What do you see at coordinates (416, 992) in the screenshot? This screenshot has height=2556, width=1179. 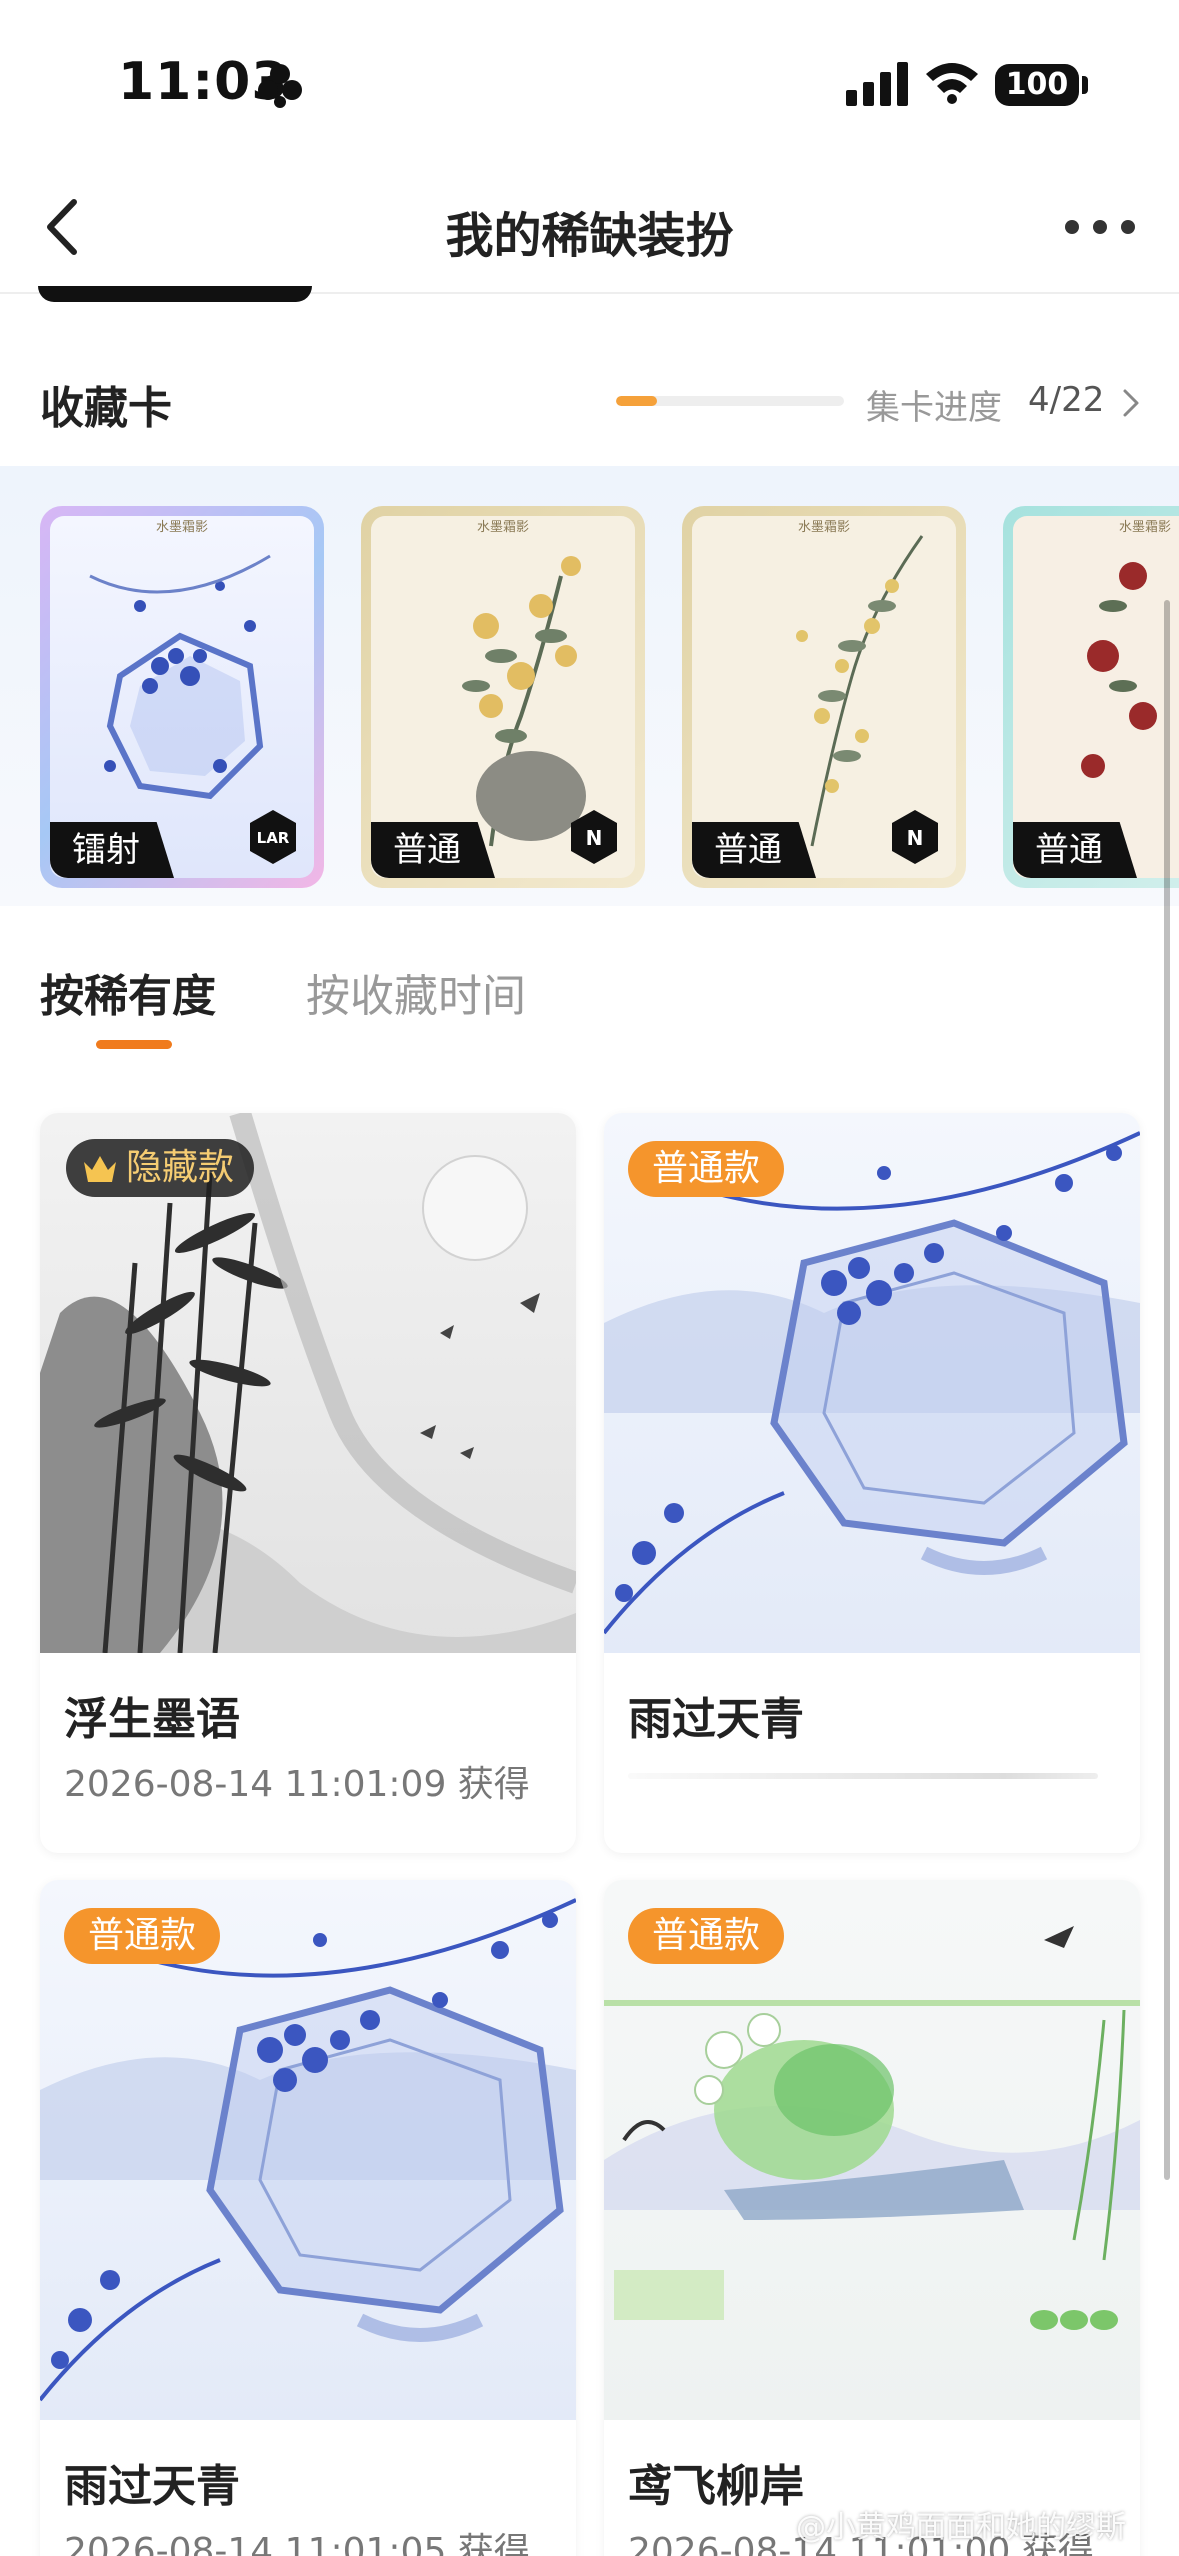 I see `tab-by-time: 按收藏时间` at bounding box center [416, 992].